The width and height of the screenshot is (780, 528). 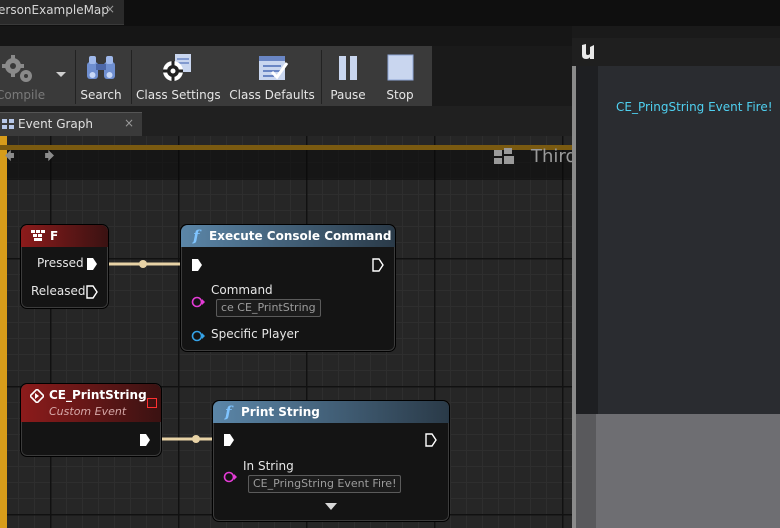 I want to click on specific-player-pin, so click(x=198, y=336).